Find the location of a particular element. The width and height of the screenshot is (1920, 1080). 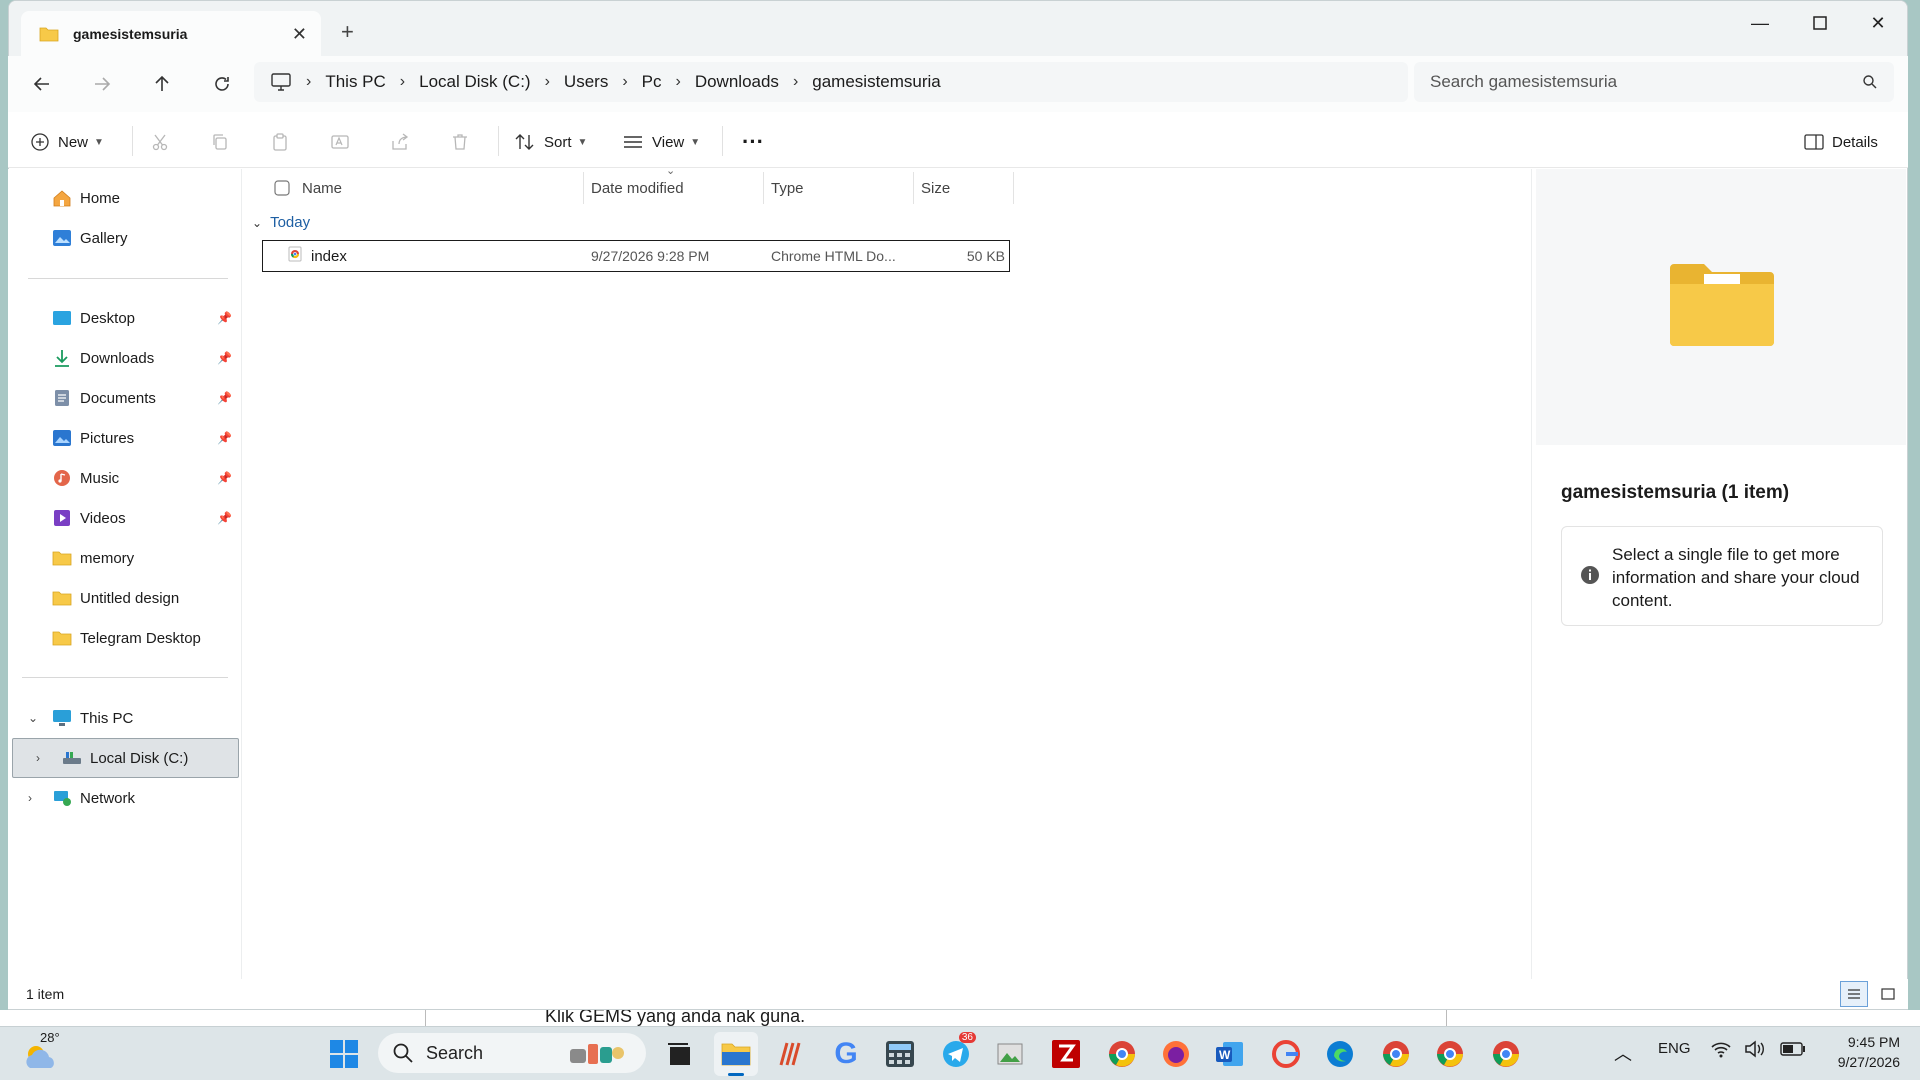

wifi-icon is located at coordinates (1721, 1050).